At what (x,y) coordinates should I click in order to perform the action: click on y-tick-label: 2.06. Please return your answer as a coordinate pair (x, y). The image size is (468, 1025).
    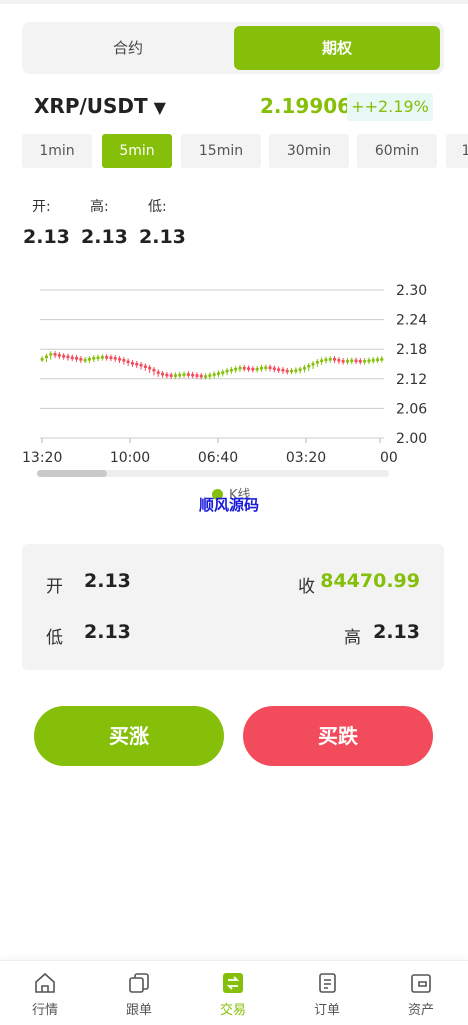
    Looking at the image, I should click on (411, 409).